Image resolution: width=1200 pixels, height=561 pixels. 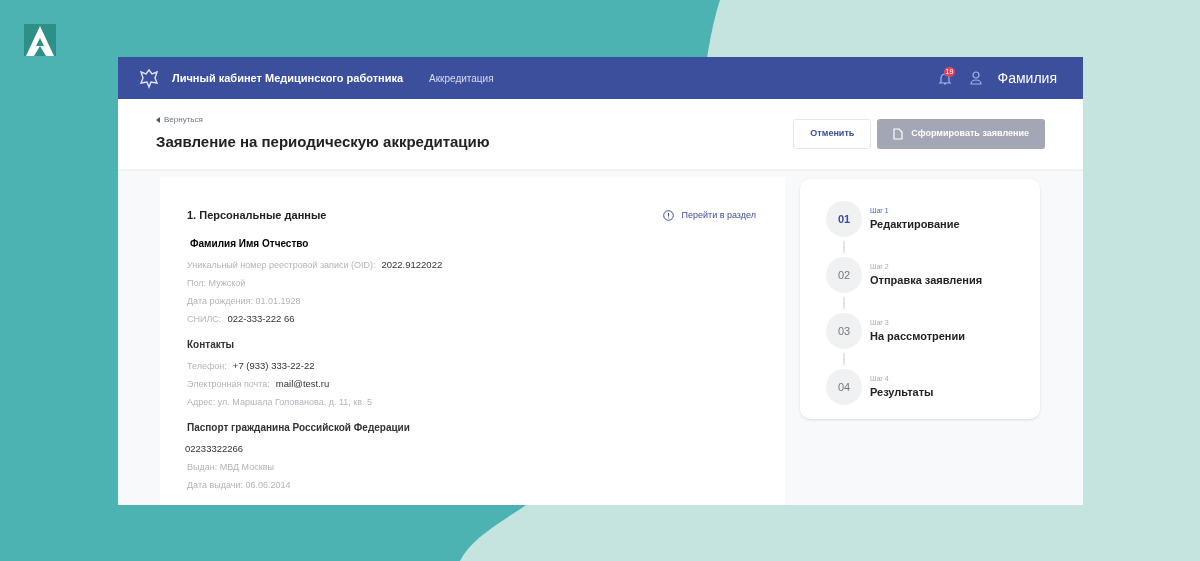 I want to click on person-name: Фамилия Имя Отчество, so click(x=250, y=243).